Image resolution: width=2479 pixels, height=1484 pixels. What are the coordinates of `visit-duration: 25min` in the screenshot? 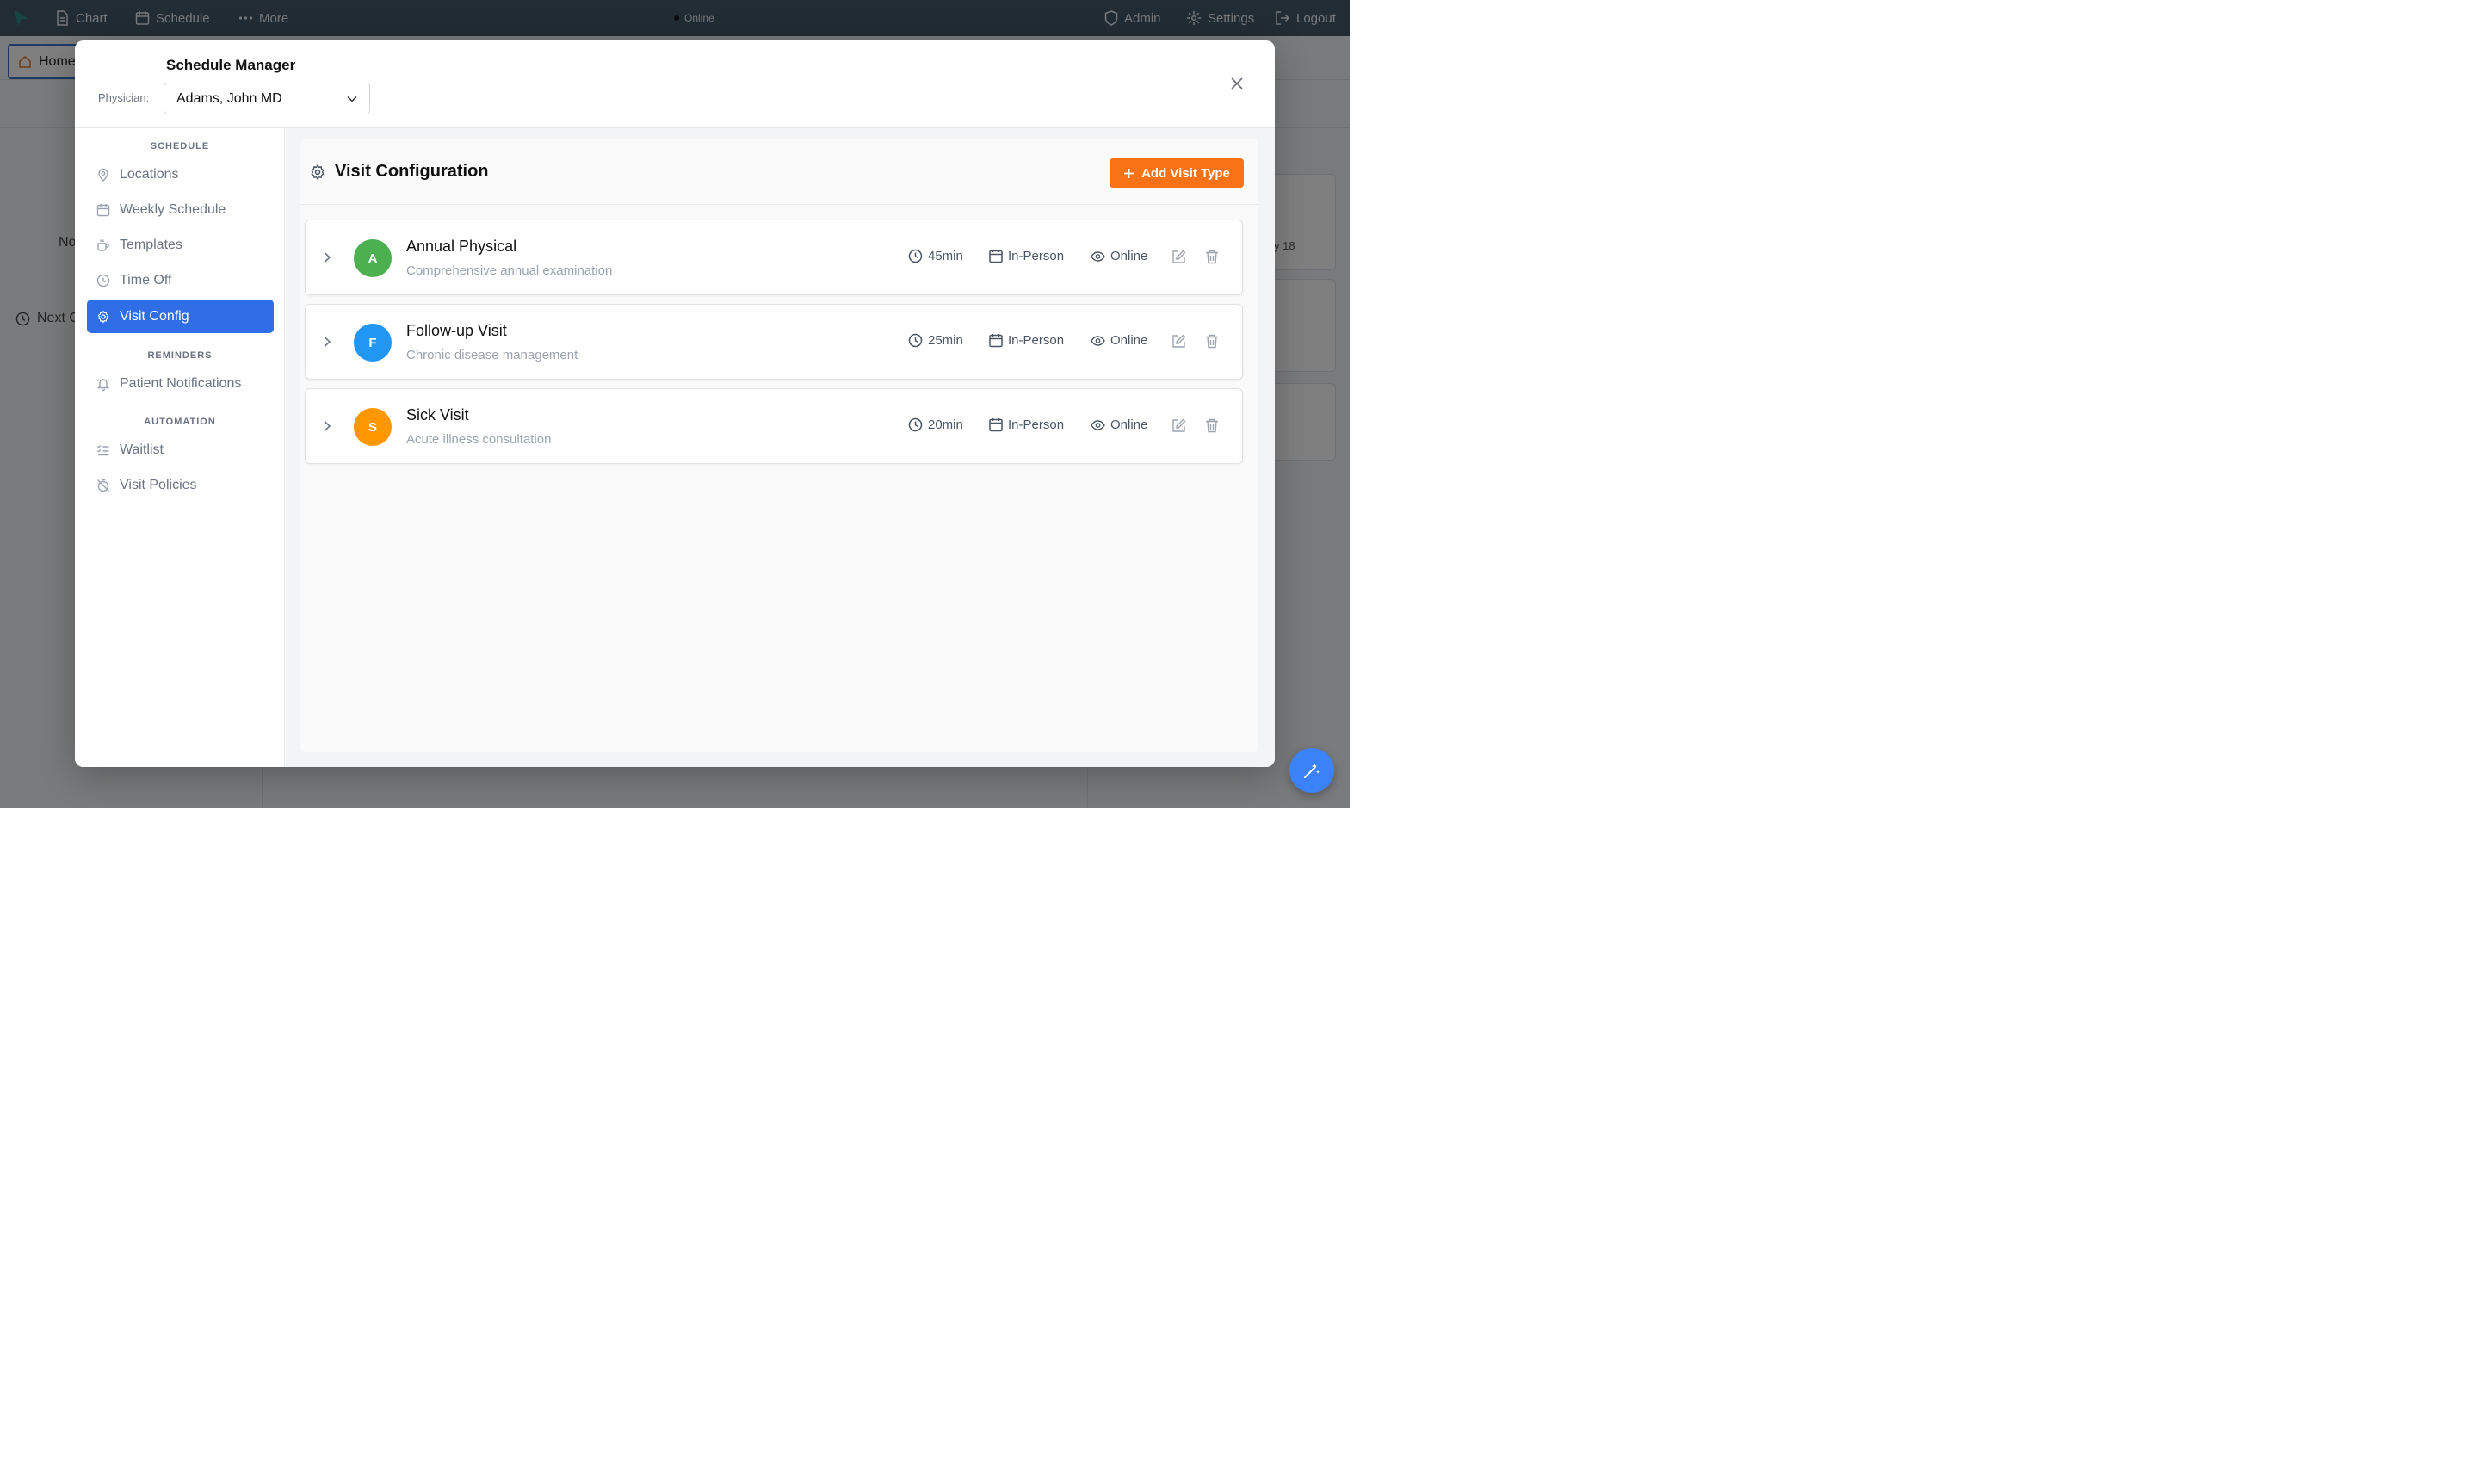 It's located at (936, 340).